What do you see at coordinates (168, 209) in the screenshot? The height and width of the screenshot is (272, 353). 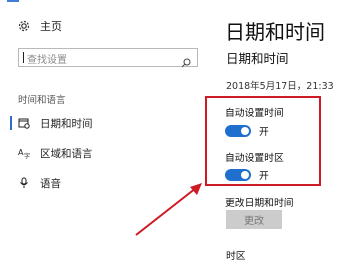 I see `annotation-arrow` at bounding box center [168, 209].